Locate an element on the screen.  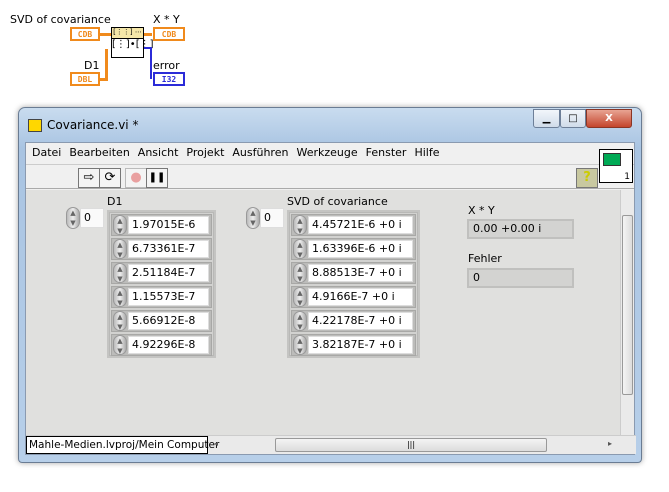
svd-terminal: CDB is located at coordinates (85, 34).